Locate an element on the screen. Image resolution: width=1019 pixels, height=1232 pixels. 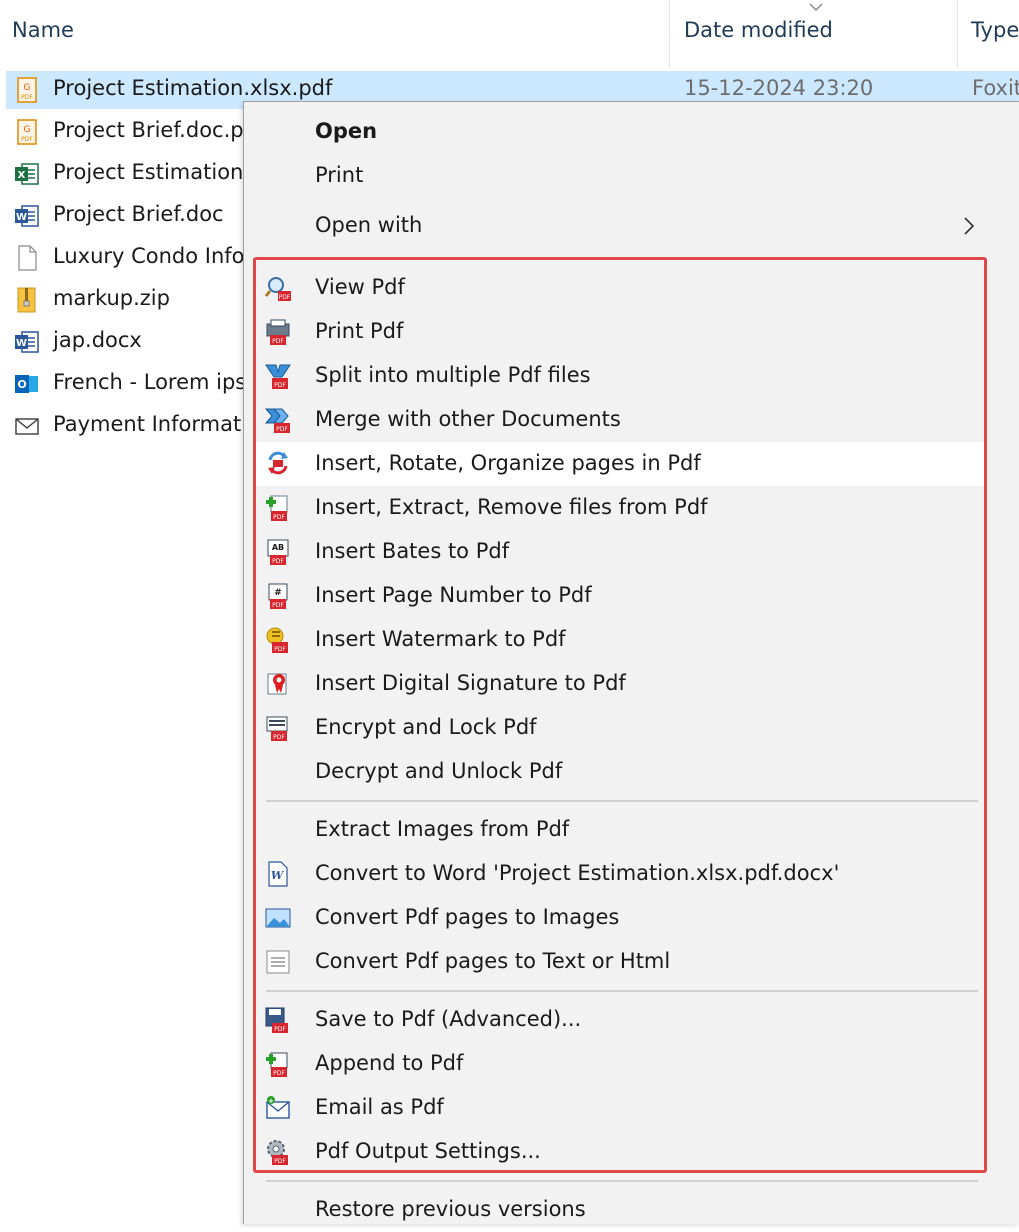
zip-folder-icon is located at coordinates (26, 300).